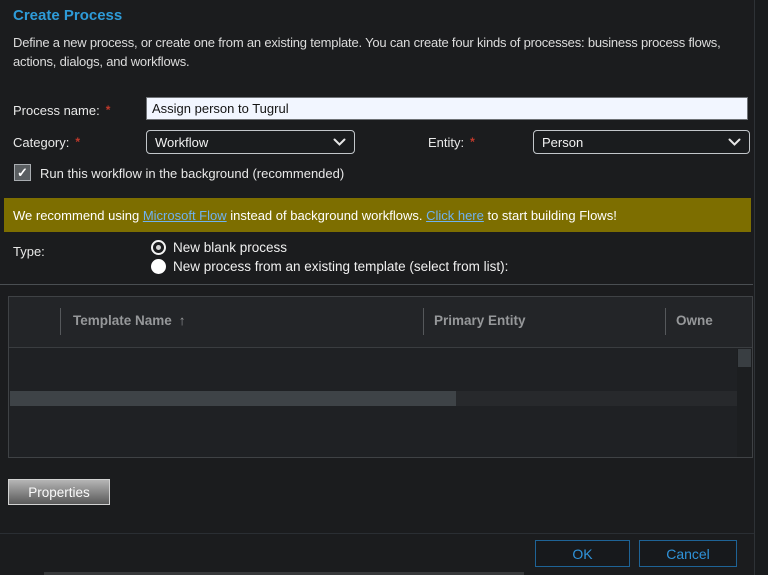  I want to click on column-header-label: Primary Entity, so click(480, 320).